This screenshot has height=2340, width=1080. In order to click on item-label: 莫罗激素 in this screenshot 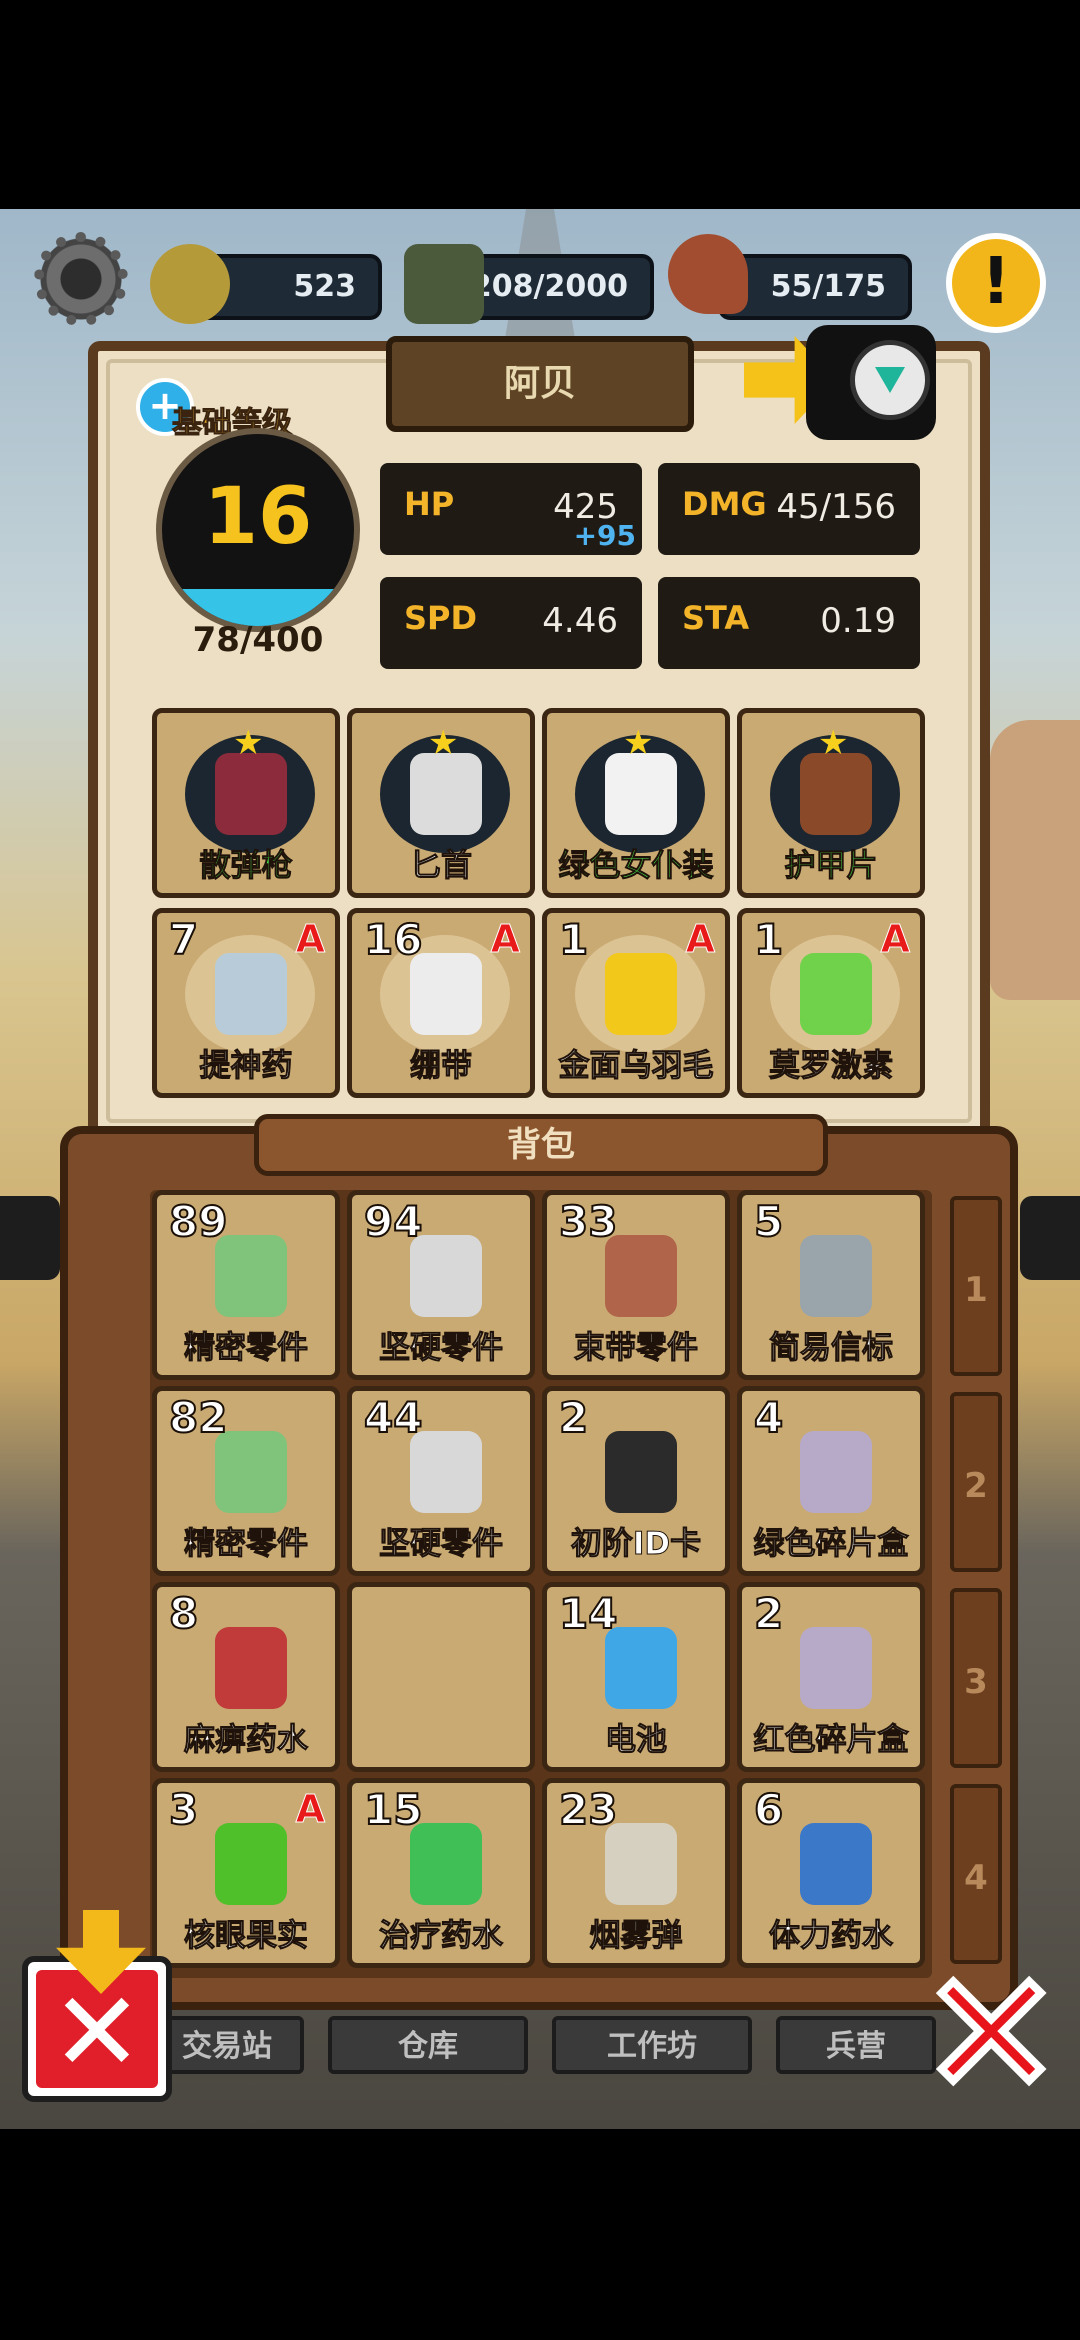, I will do `click(831, 1066)`.